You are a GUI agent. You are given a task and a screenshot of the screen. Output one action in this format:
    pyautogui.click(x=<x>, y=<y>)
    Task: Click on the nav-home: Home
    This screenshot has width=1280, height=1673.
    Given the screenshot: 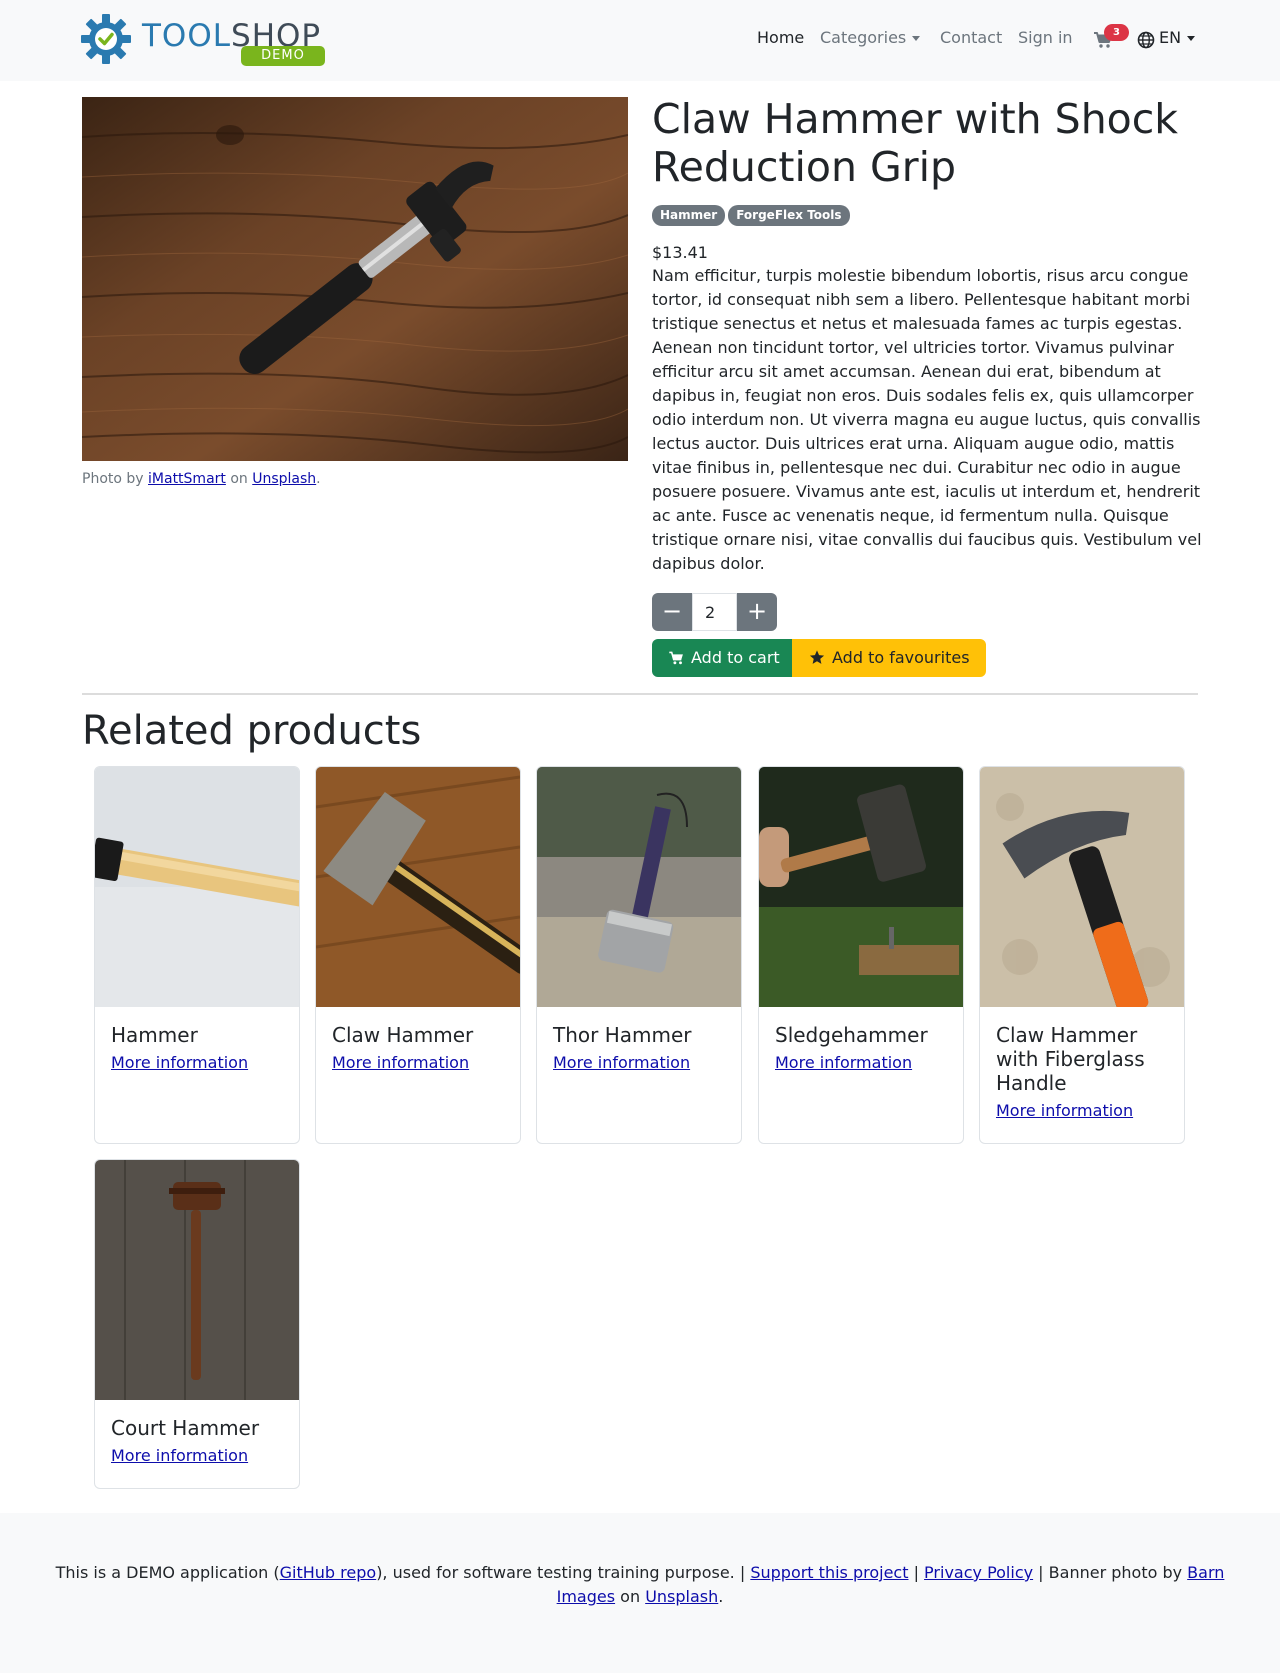 What is the action you would take?
    pyautogui.click(x=780, y=37)
    